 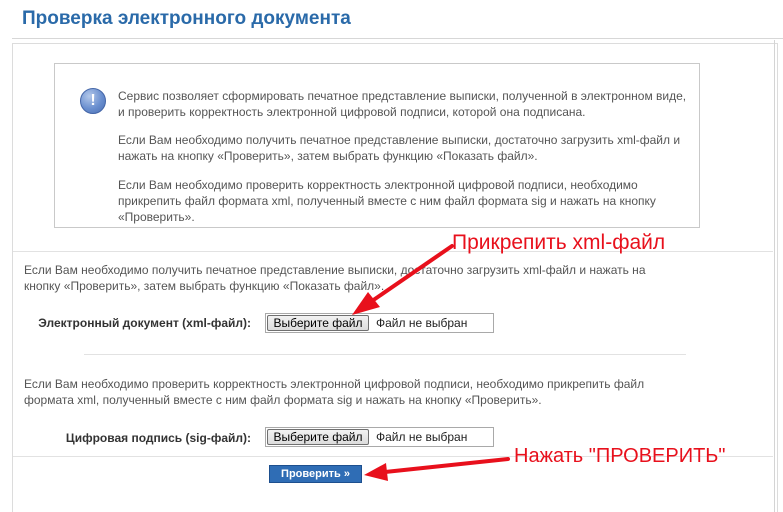 What do you see at coordinates (620, 456) in the screenshot?
I see `annotation-press-check: Нажать "ПРОВЕРИТЬ"` at bounding box center [620, 456].